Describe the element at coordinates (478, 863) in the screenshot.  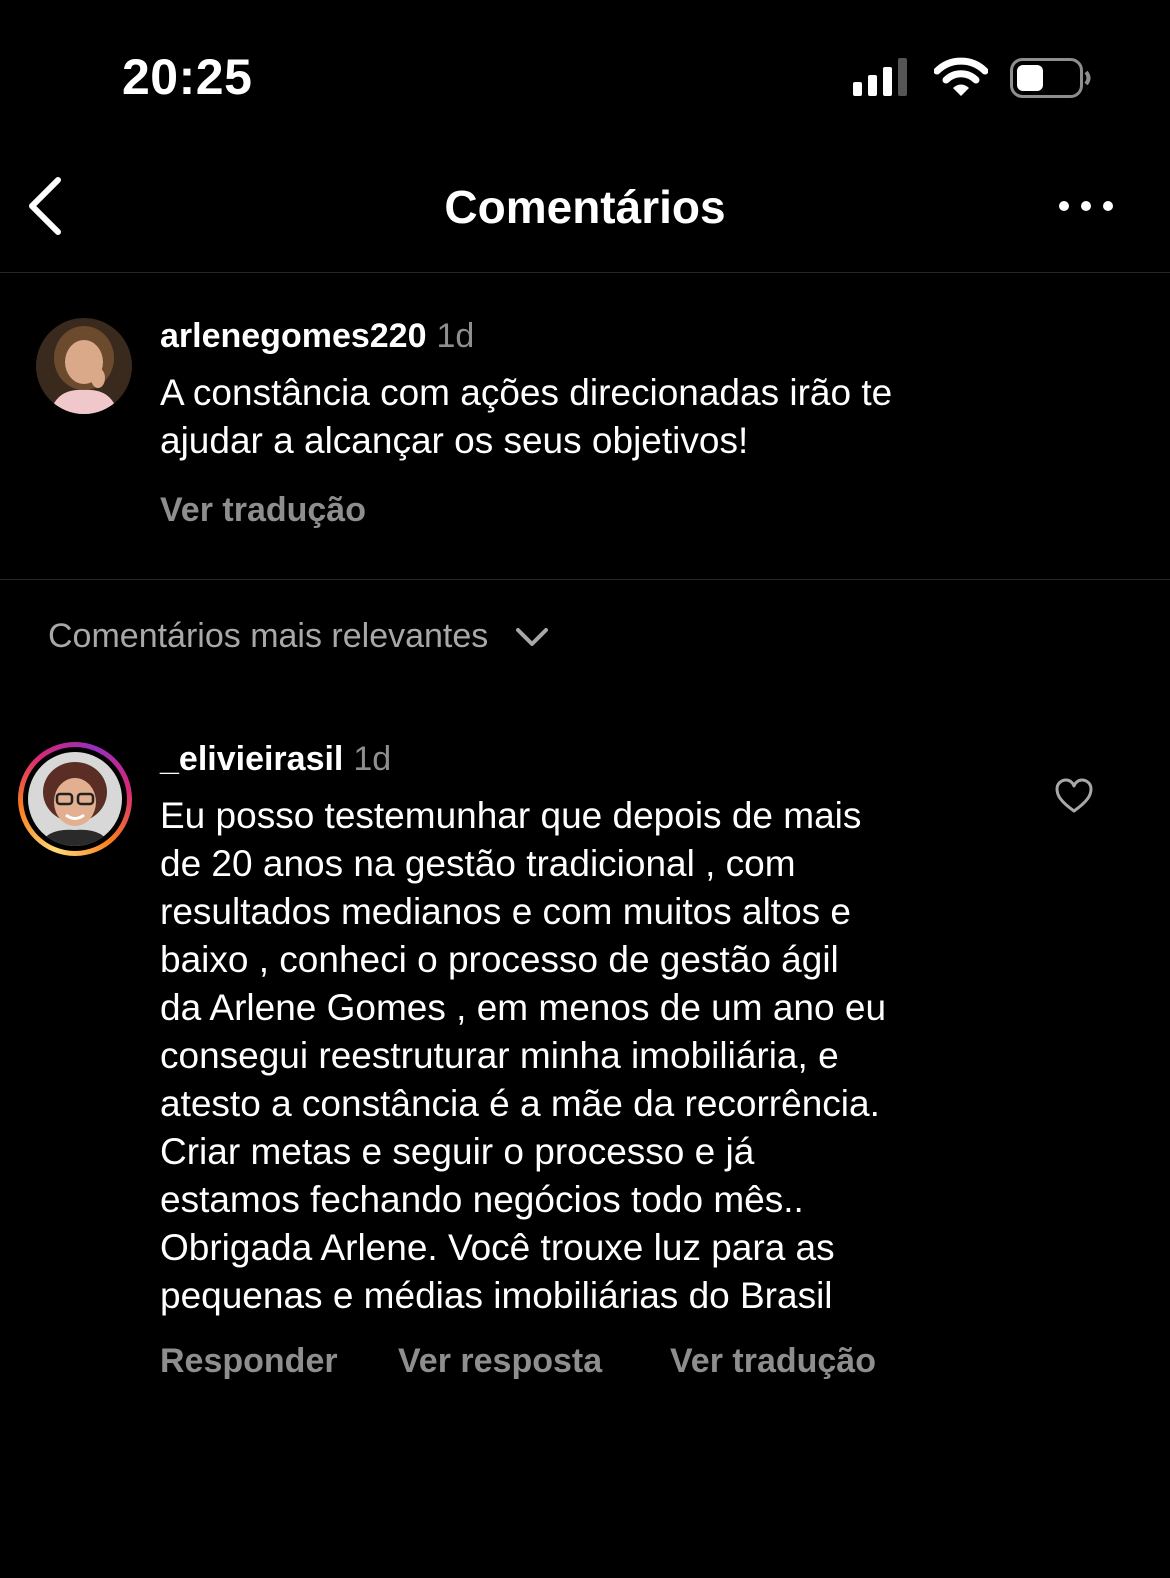
I see `comment-text-line: de 20 anos na gestão tradicional , com` at that location.